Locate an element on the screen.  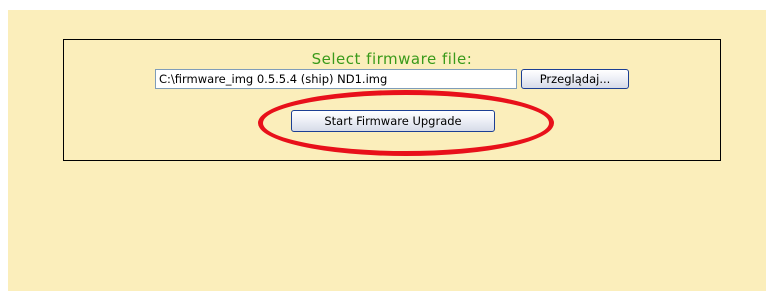
start-firmware-upgrade-button: Start Firmware Upgrade is located at coordinates (393, 121).